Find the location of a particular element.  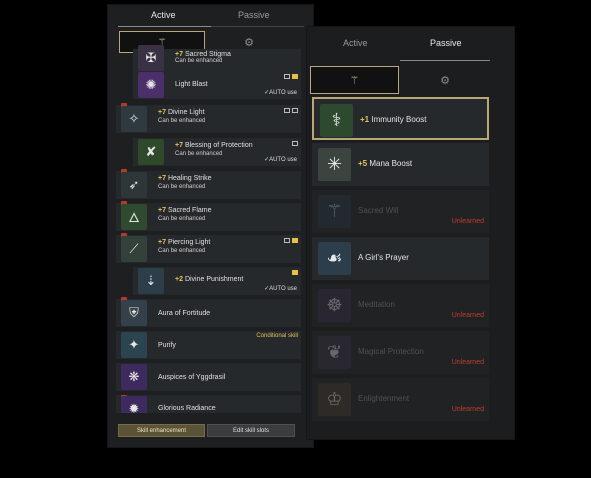

passive-row-sacred-will: ⚚ Sacred Will Unlearned is located at coordinates (400, 211).